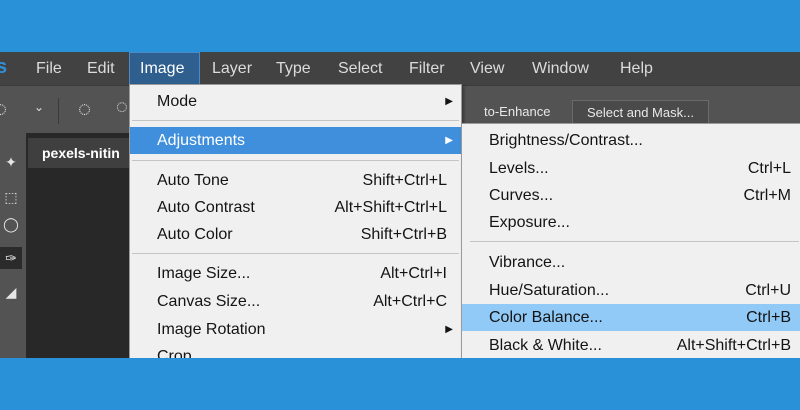 This screenshot has width=800, height=410. What do you see at coordinates (404, 180) in the screenshot?
I see `menu-item-shortcut: Shift+Ctrl+L` at bounding box center [404, 180].